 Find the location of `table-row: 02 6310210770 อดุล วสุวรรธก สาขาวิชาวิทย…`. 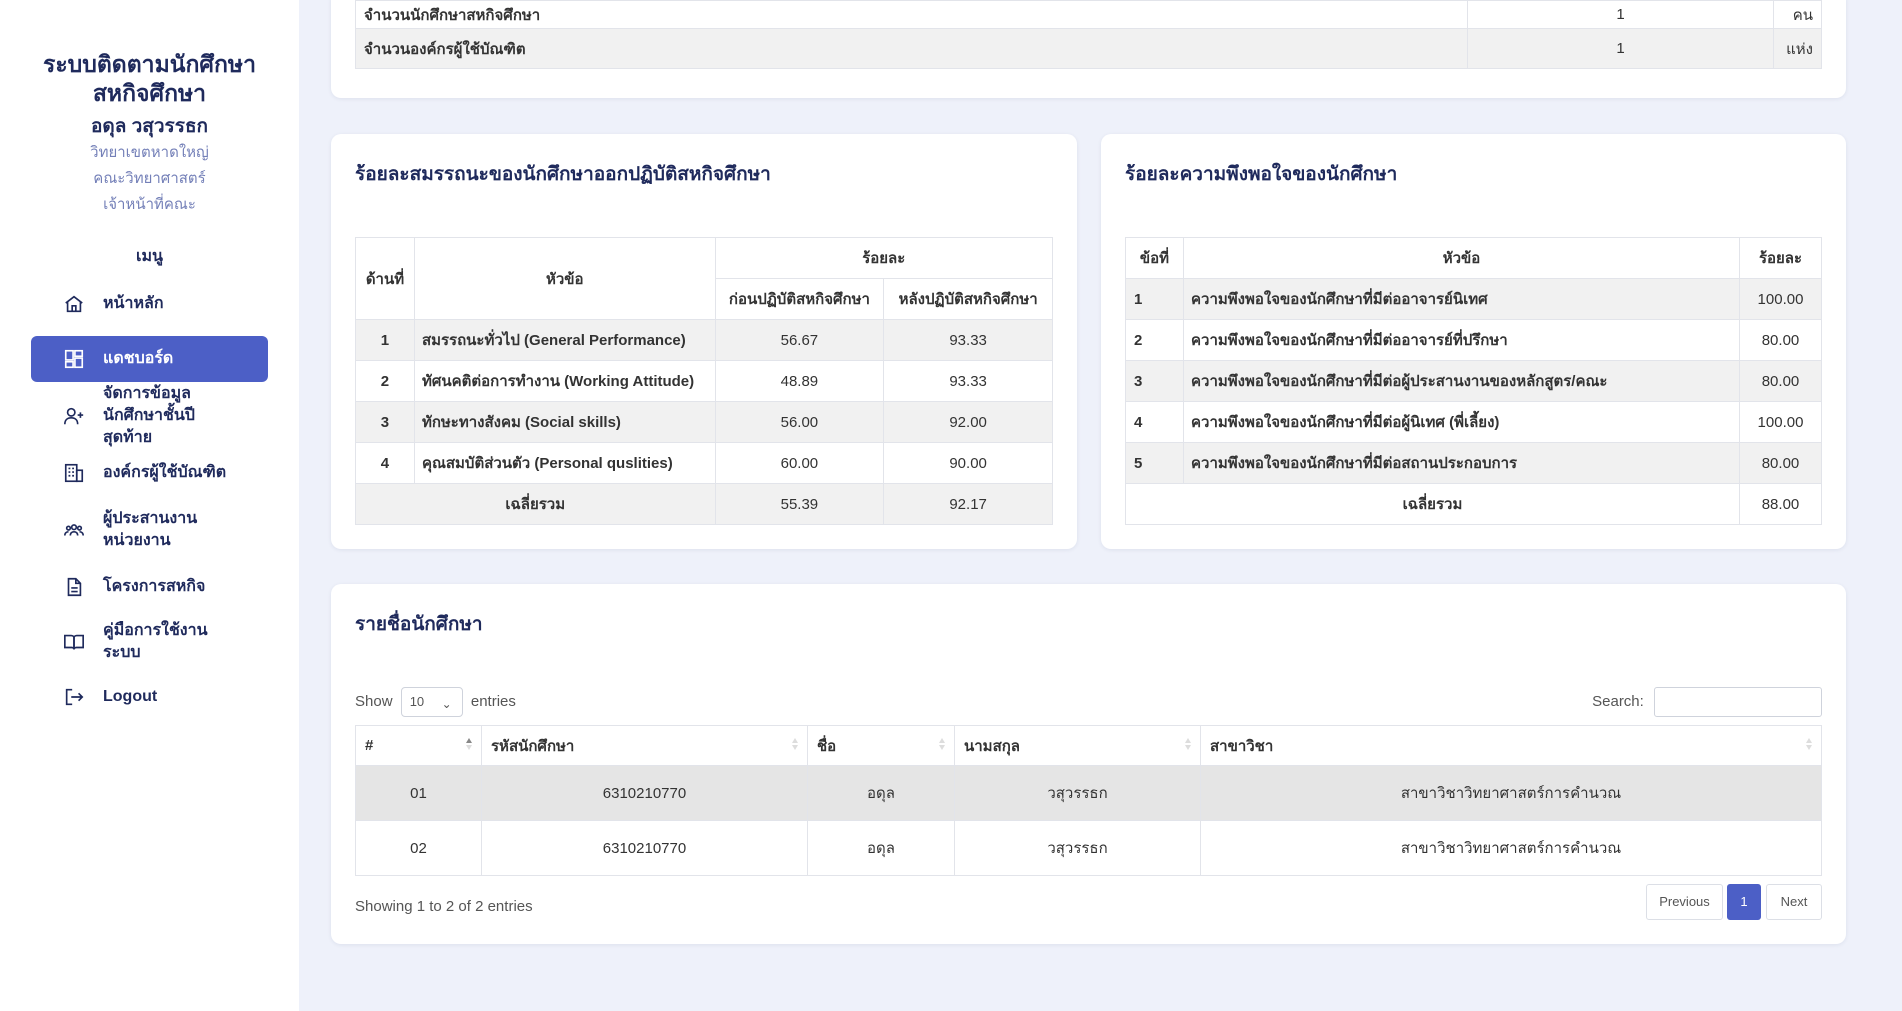

table-row: 02 6310210770 อดุล วสุวรรธก สาขาวิชาวิทย… is located at coordinates (1088, 848).